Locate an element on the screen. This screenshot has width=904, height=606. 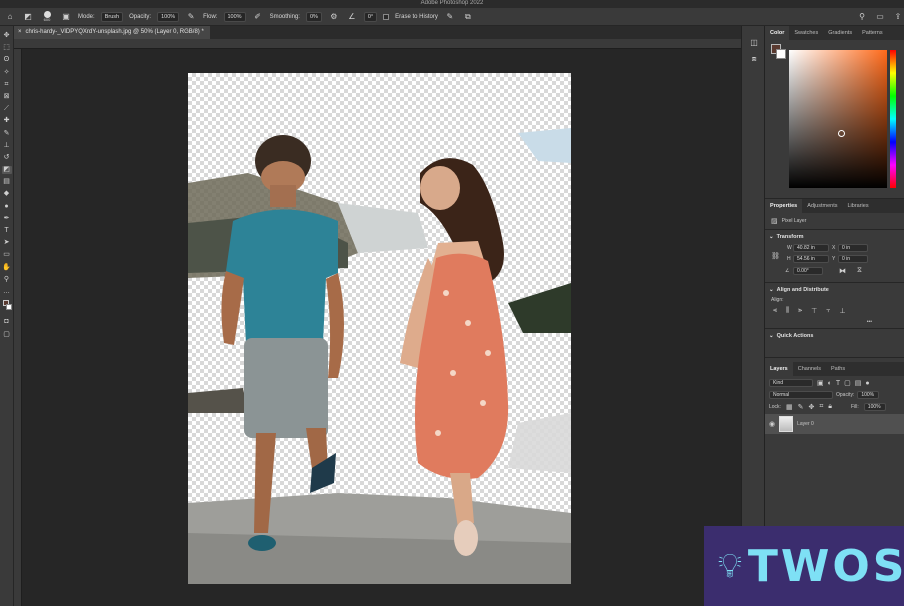
filter-adjustment-icon: ◐ is located at coordinates (830, 383).